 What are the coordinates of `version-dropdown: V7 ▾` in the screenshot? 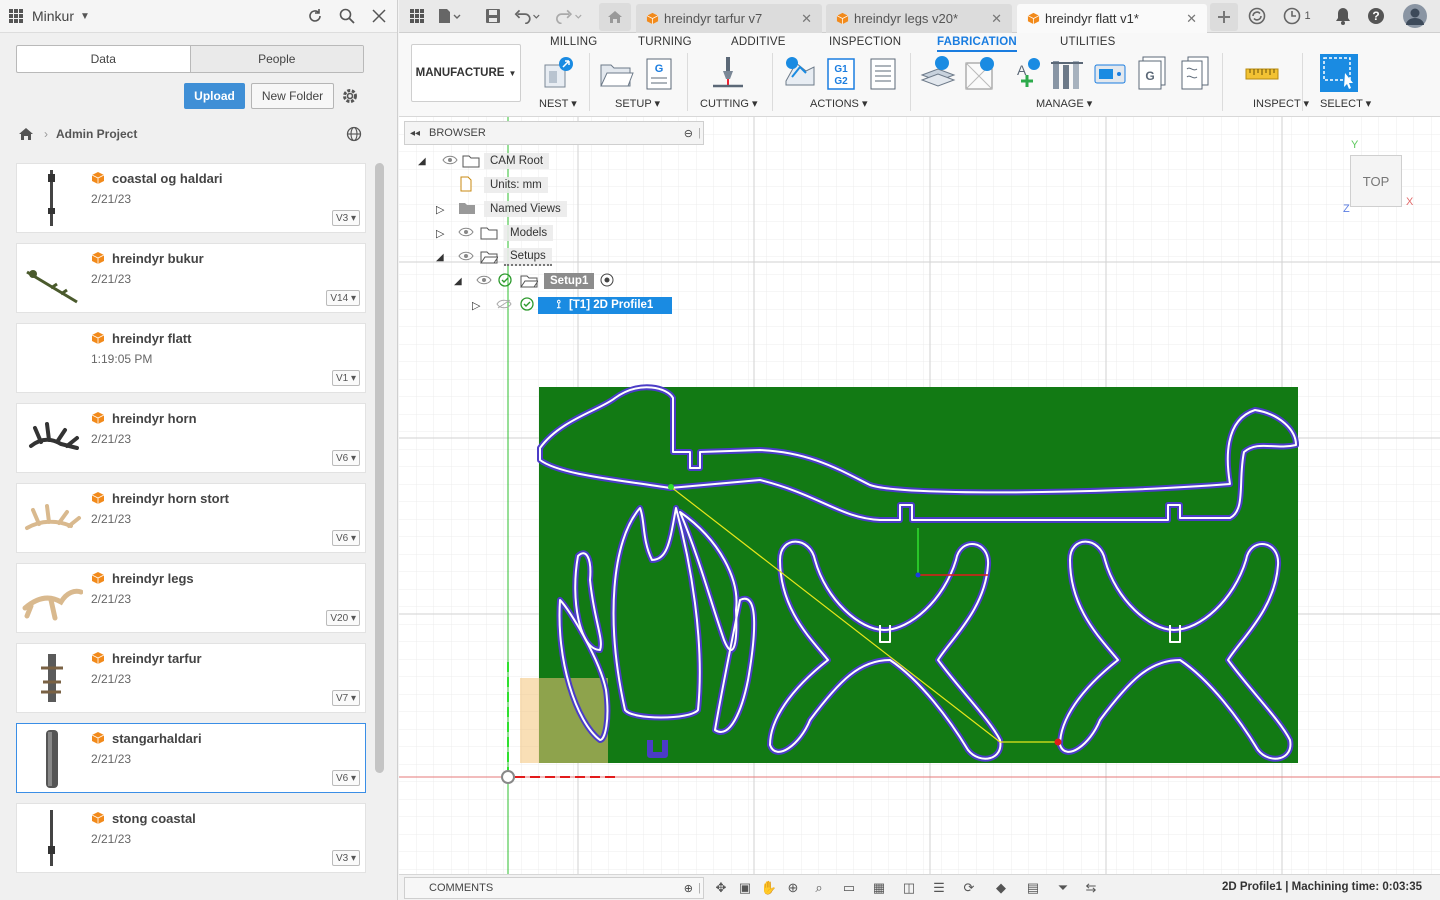 It's located at (345, 698).